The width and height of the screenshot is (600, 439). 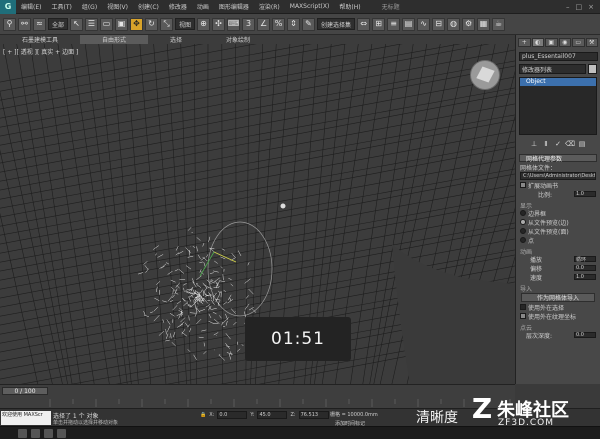 What do you see at coordinates (232, 415) in the screenshot?
I see `x-coordinate-field: 0.0` at bounding box center [232, 415].